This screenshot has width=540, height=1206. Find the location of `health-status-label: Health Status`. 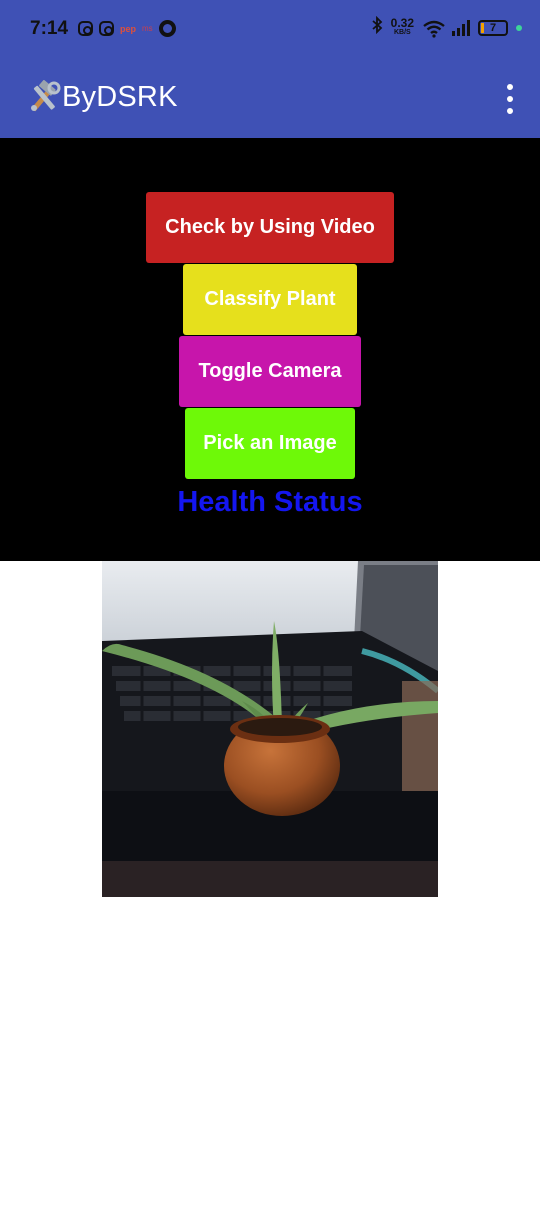

health-status-label: Health Status is located at coordinates (270, 502).